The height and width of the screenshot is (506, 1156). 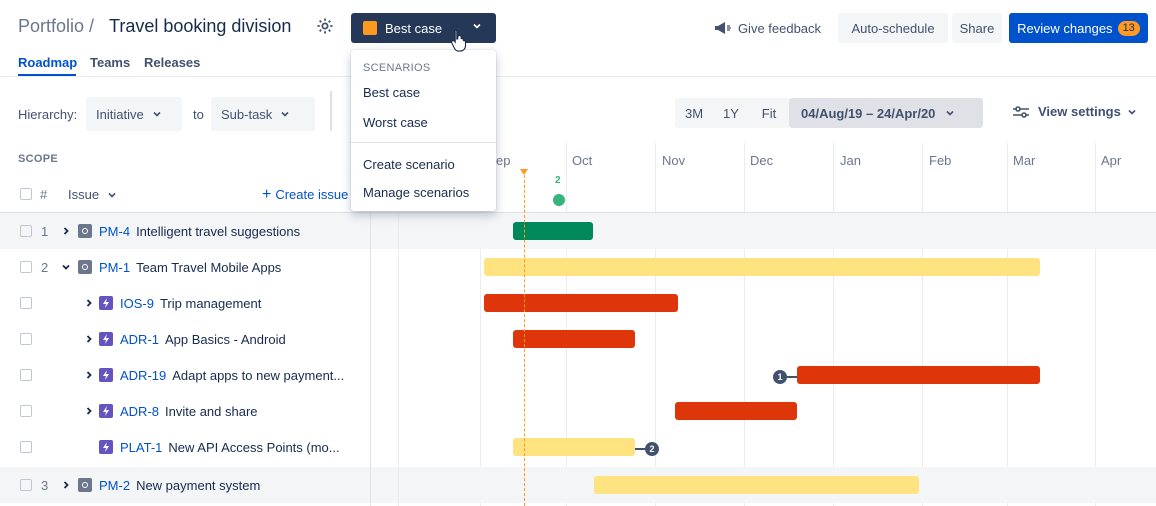 What do you see at coordinates (578, 485) in the screenshot?
I see `table-row: 3 PM-2 New payment system` at bounding box center [578, 485].